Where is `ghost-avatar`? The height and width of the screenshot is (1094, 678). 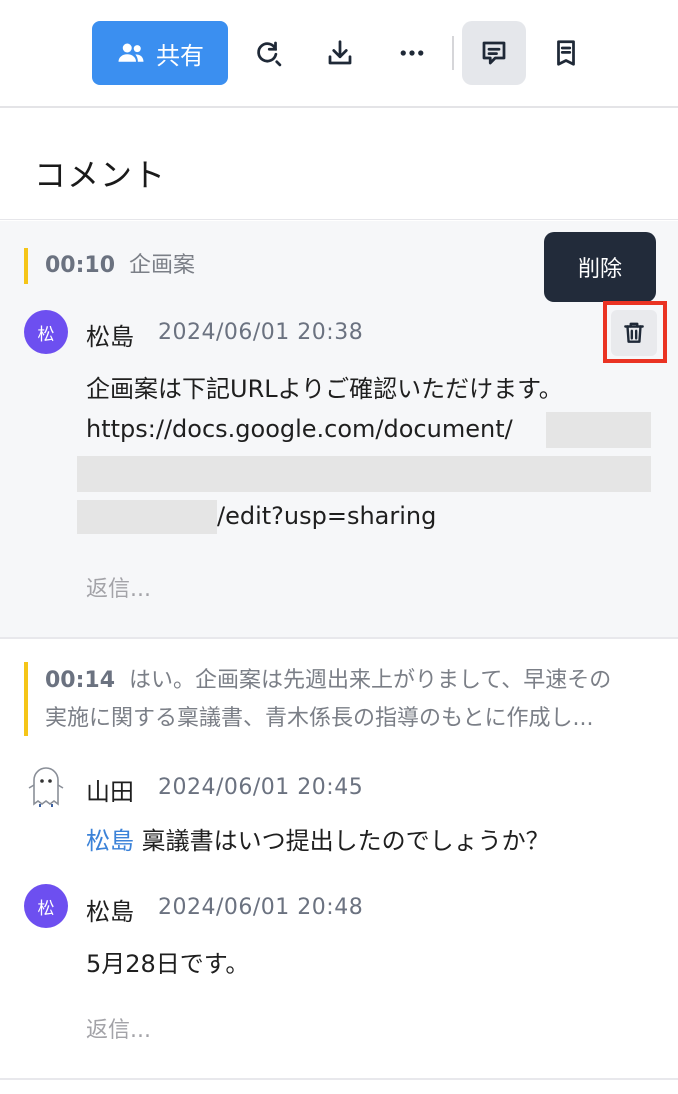
ghost-avatar is located at coordinates (46, 786).